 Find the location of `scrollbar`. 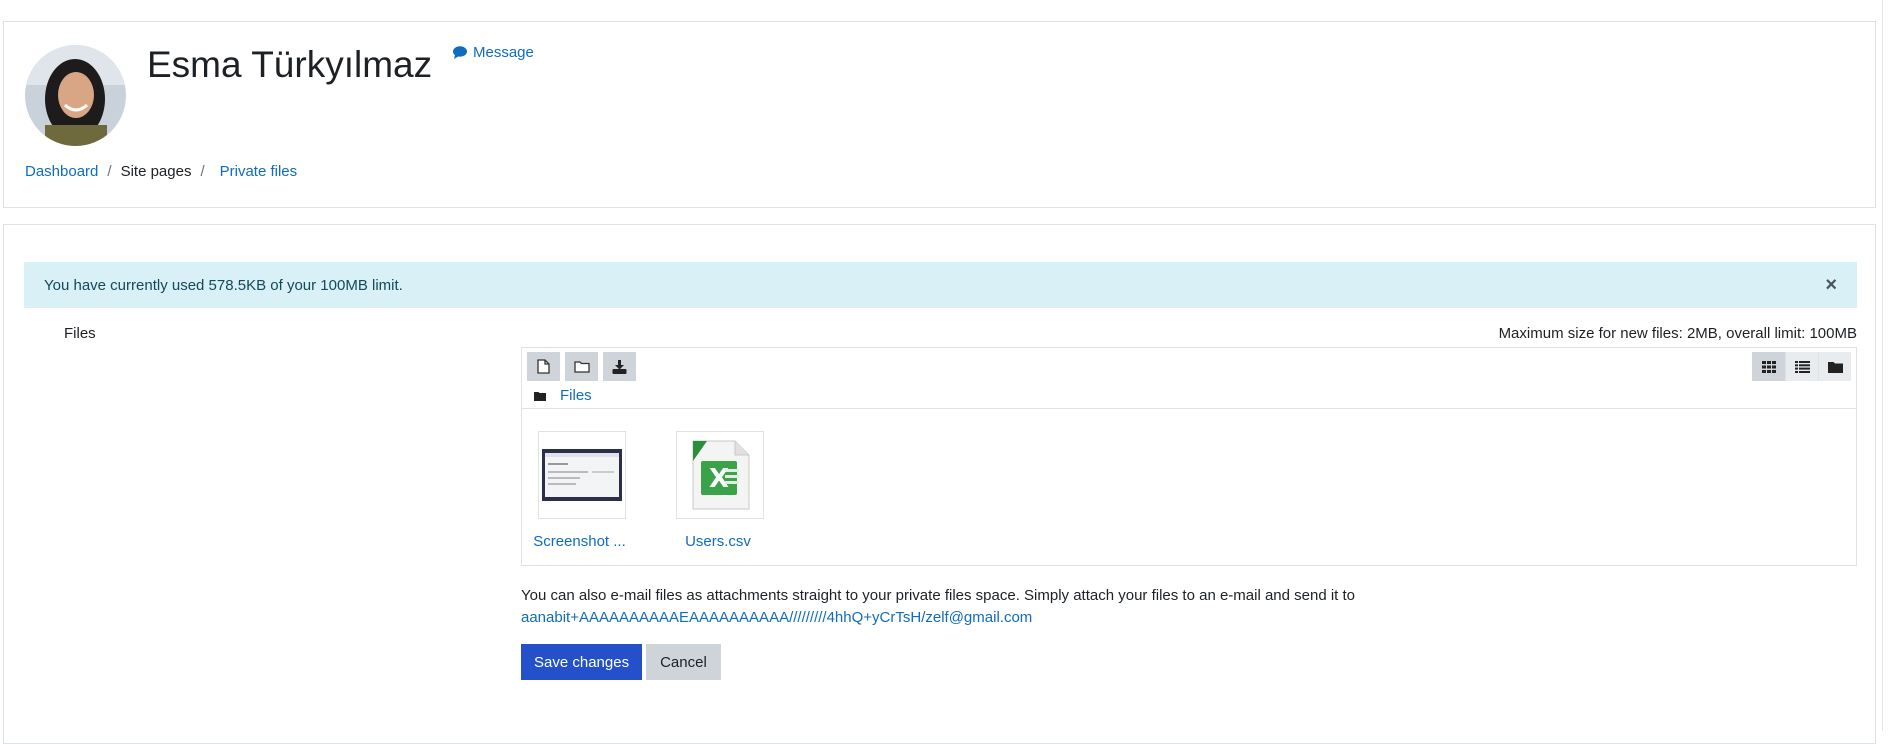

scrollbar is located at coordinates (1889, 365).